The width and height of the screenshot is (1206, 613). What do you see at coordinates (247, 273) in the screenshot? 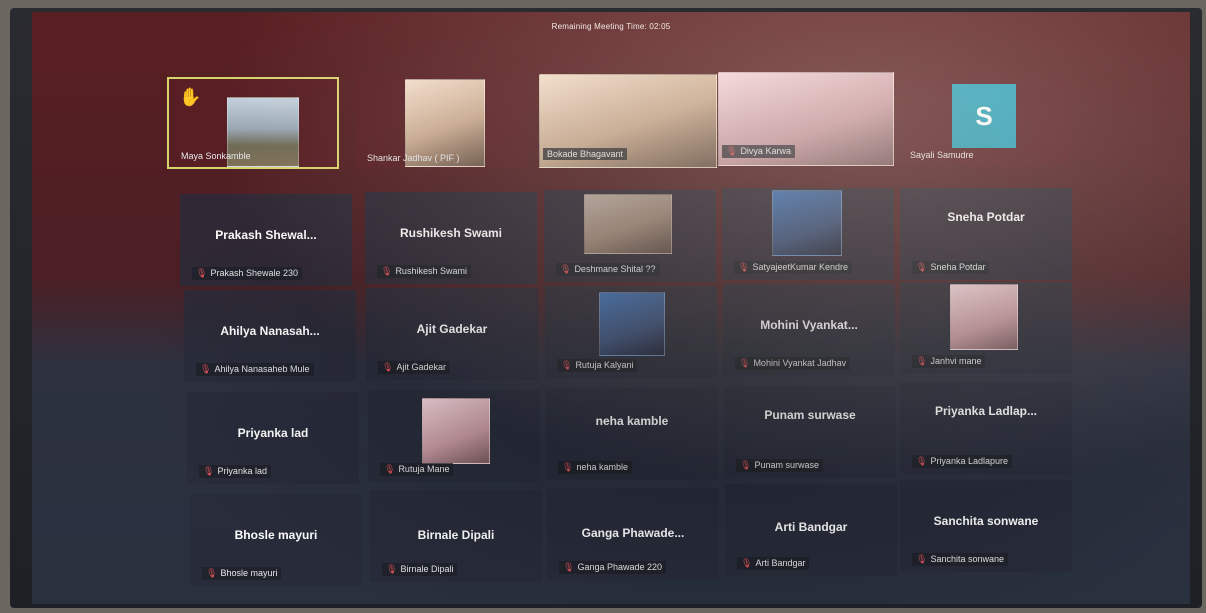
I see `participant-name-tag: 🎙 Prakash Shewale 230` at bounding box center [247, 273].